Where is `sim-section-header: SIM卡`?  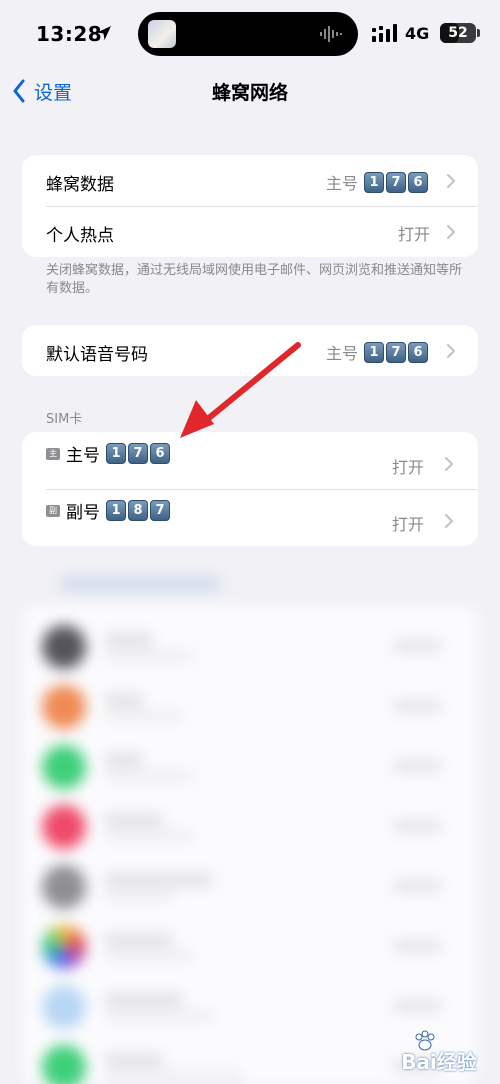 sim-section-header: SIM卡 is located at coordinates (64, 419).